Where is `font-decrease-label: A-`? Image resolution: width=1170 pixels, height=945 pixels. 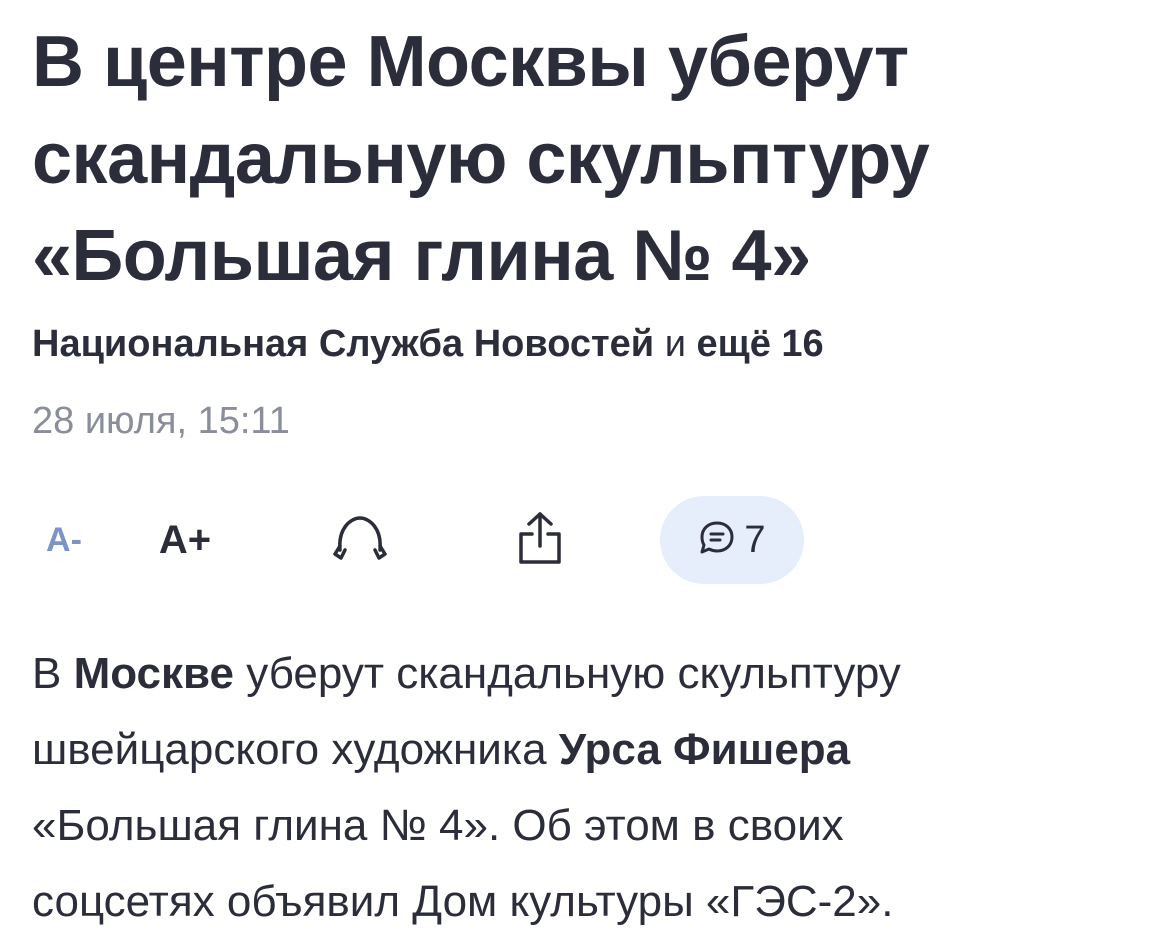 font-decrease-label: A- is located at coordinates (64, 539).